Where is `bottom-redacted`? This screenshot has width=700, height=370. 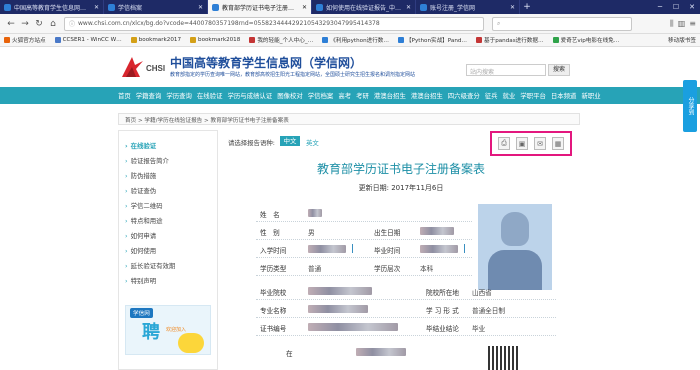
bottom-redacted is located at coordinates (381, 352).